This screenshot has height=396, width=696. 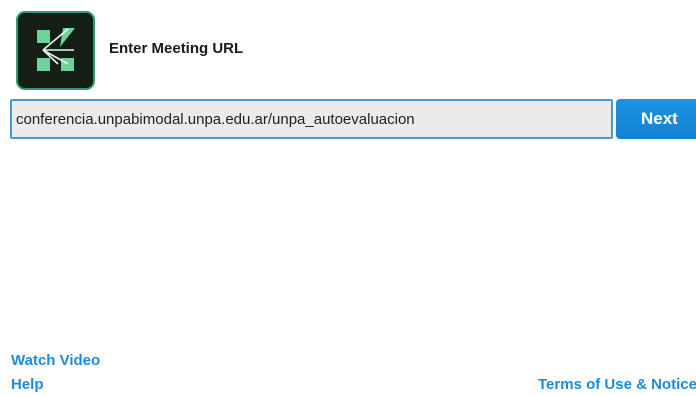 I want to click on meeting-url-input, so click(x=311, y=119).